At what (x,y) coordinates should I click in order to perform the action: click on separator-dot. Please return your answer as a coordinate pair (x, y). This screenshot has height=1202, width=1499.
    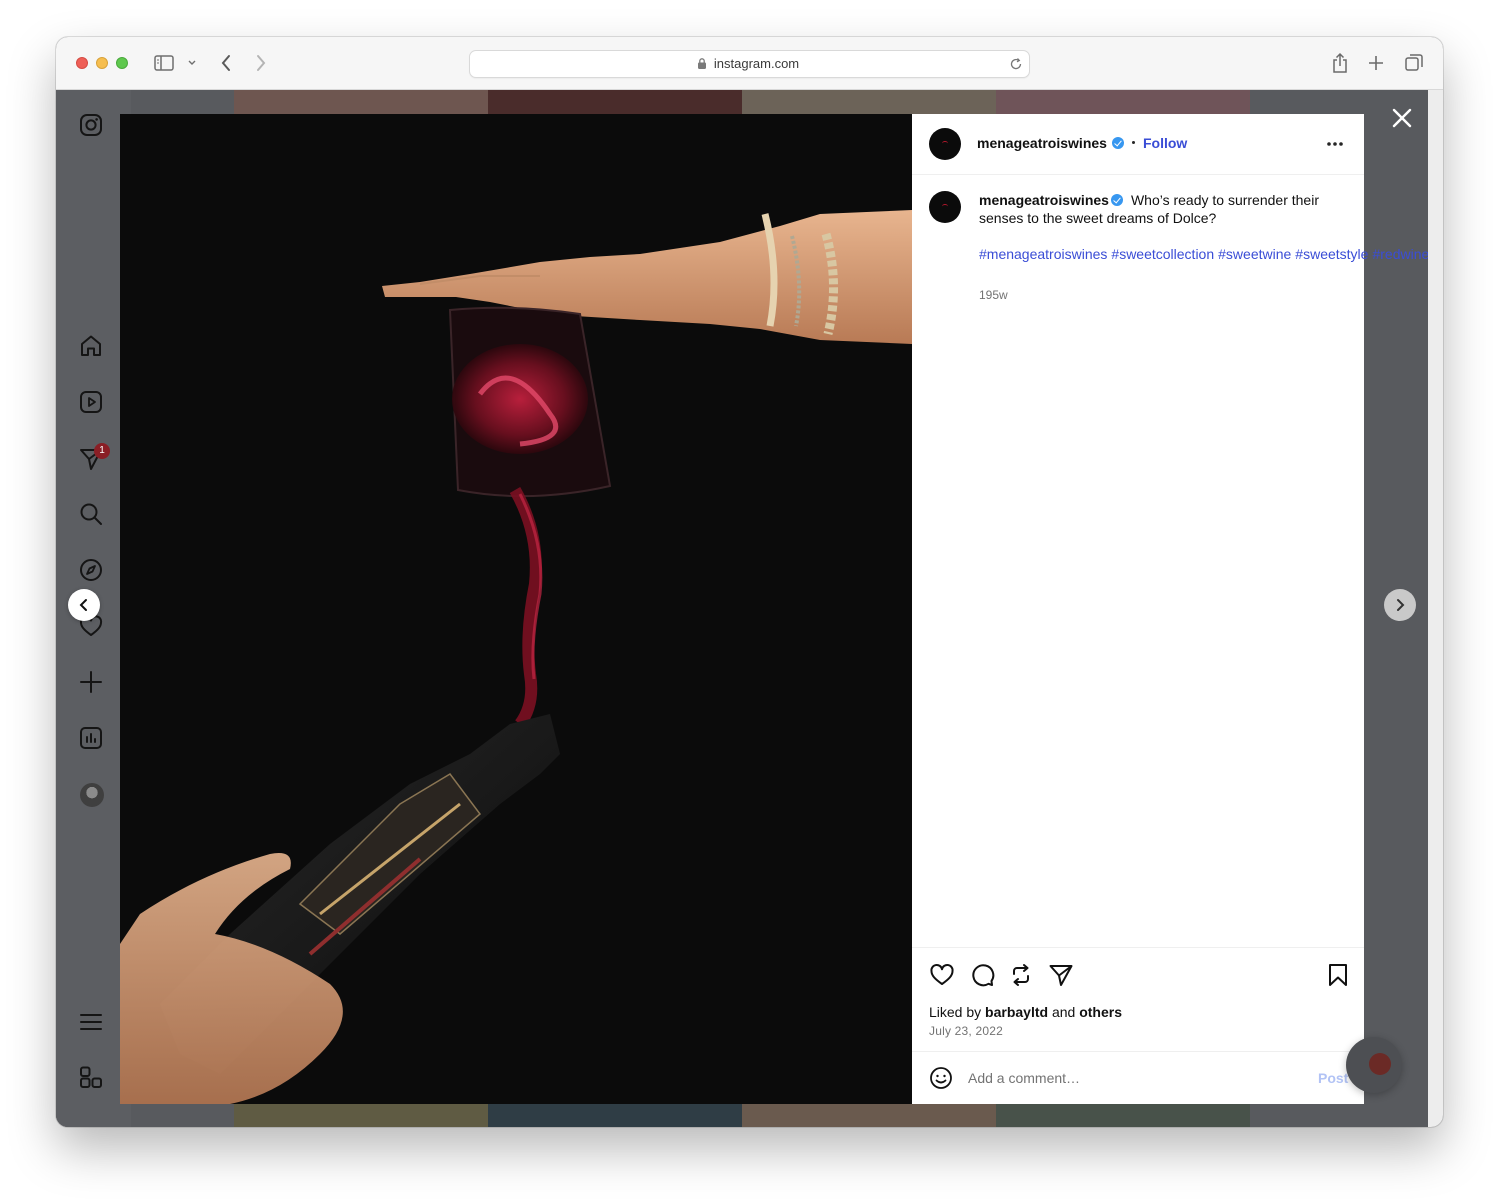
    Looking at the image, I should click on (1133, 142).